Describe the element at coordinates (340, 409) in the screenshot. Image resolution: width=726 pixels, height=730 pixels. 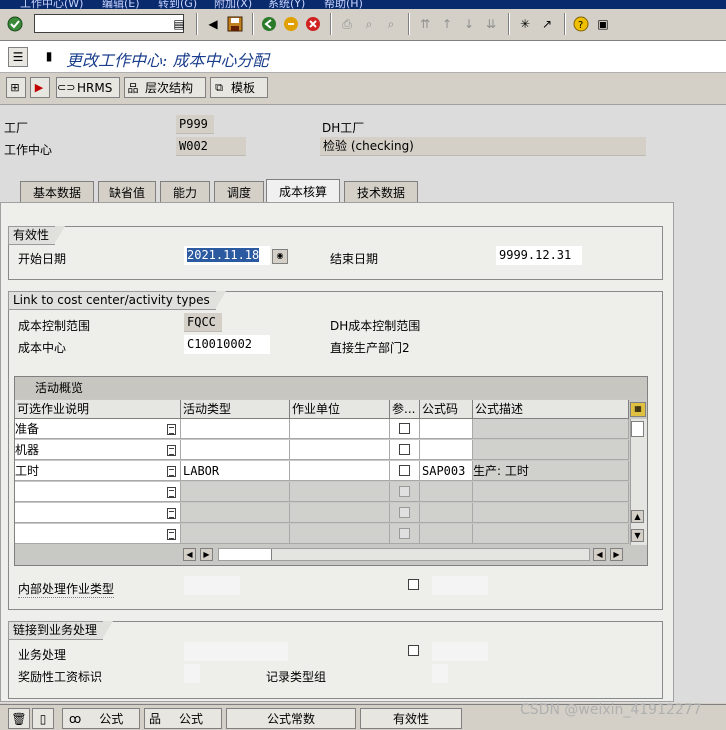
I see `column-header-unit: 作业单位` at that location.